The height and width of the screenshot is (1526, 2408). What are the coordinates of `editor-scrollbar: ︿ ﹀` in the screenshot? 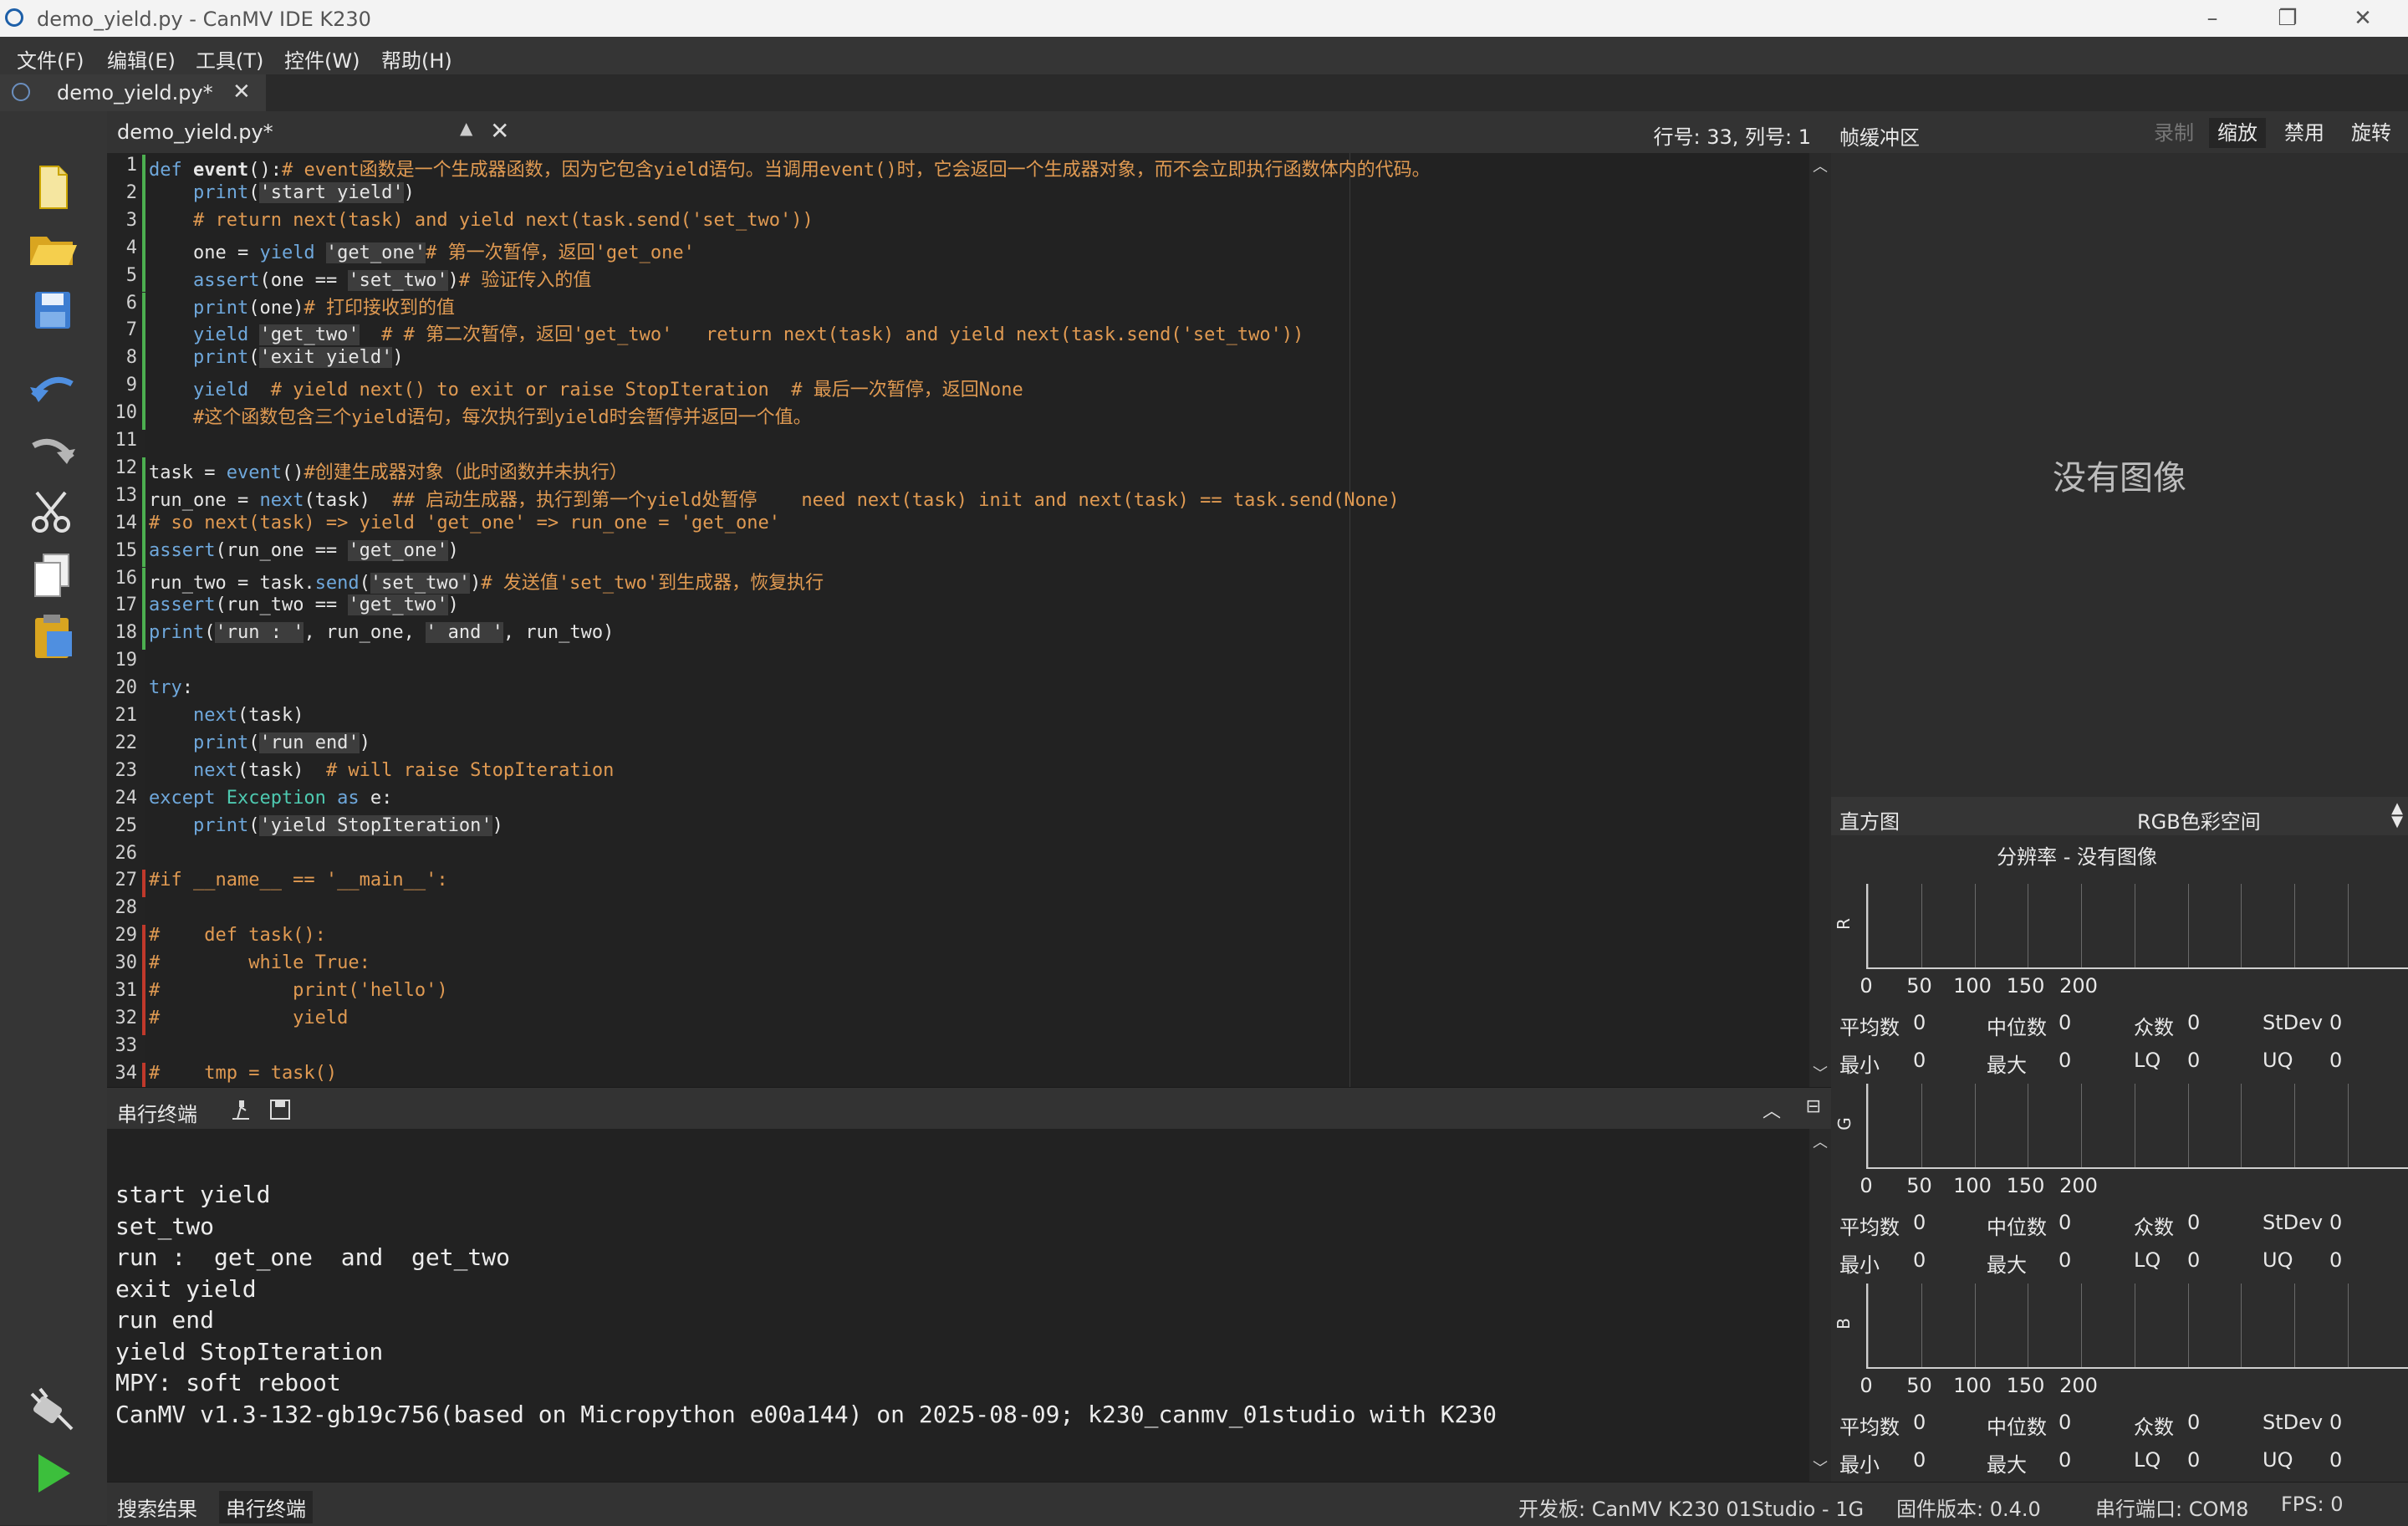 It's located at (1820, 620).